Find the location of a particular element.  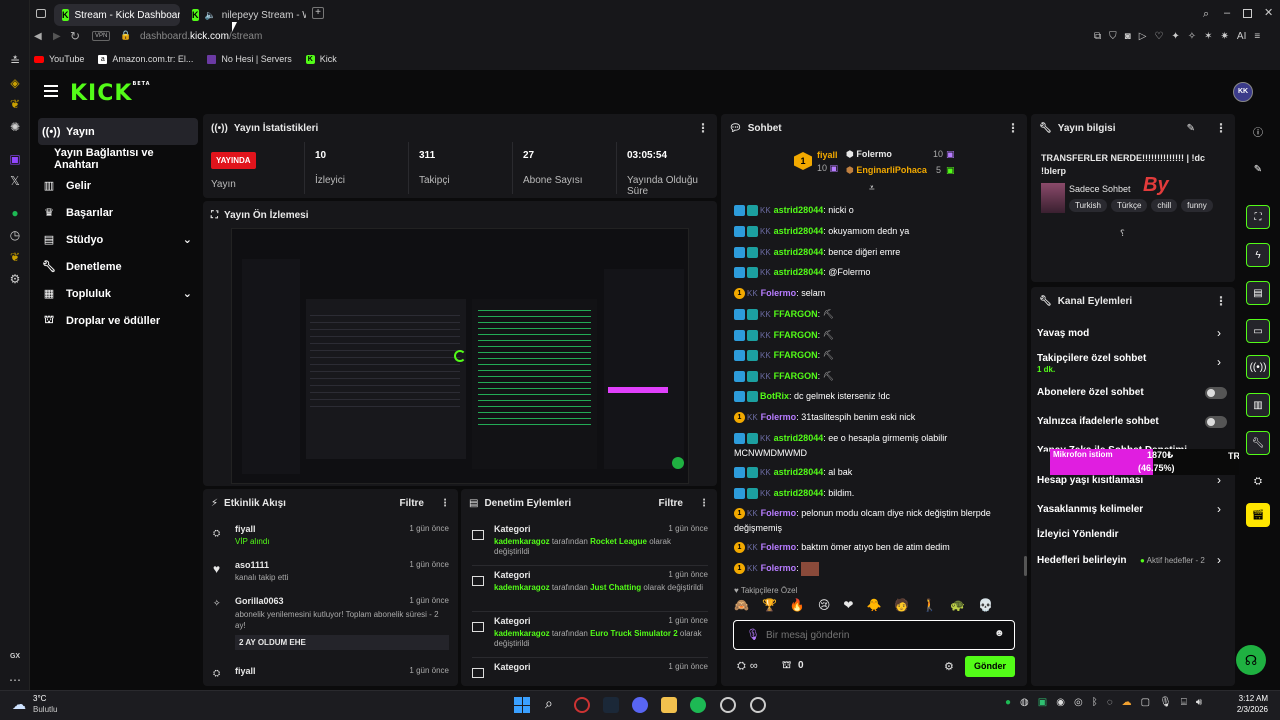

settings-taskbar-icon is located at coordinates (758, 705).